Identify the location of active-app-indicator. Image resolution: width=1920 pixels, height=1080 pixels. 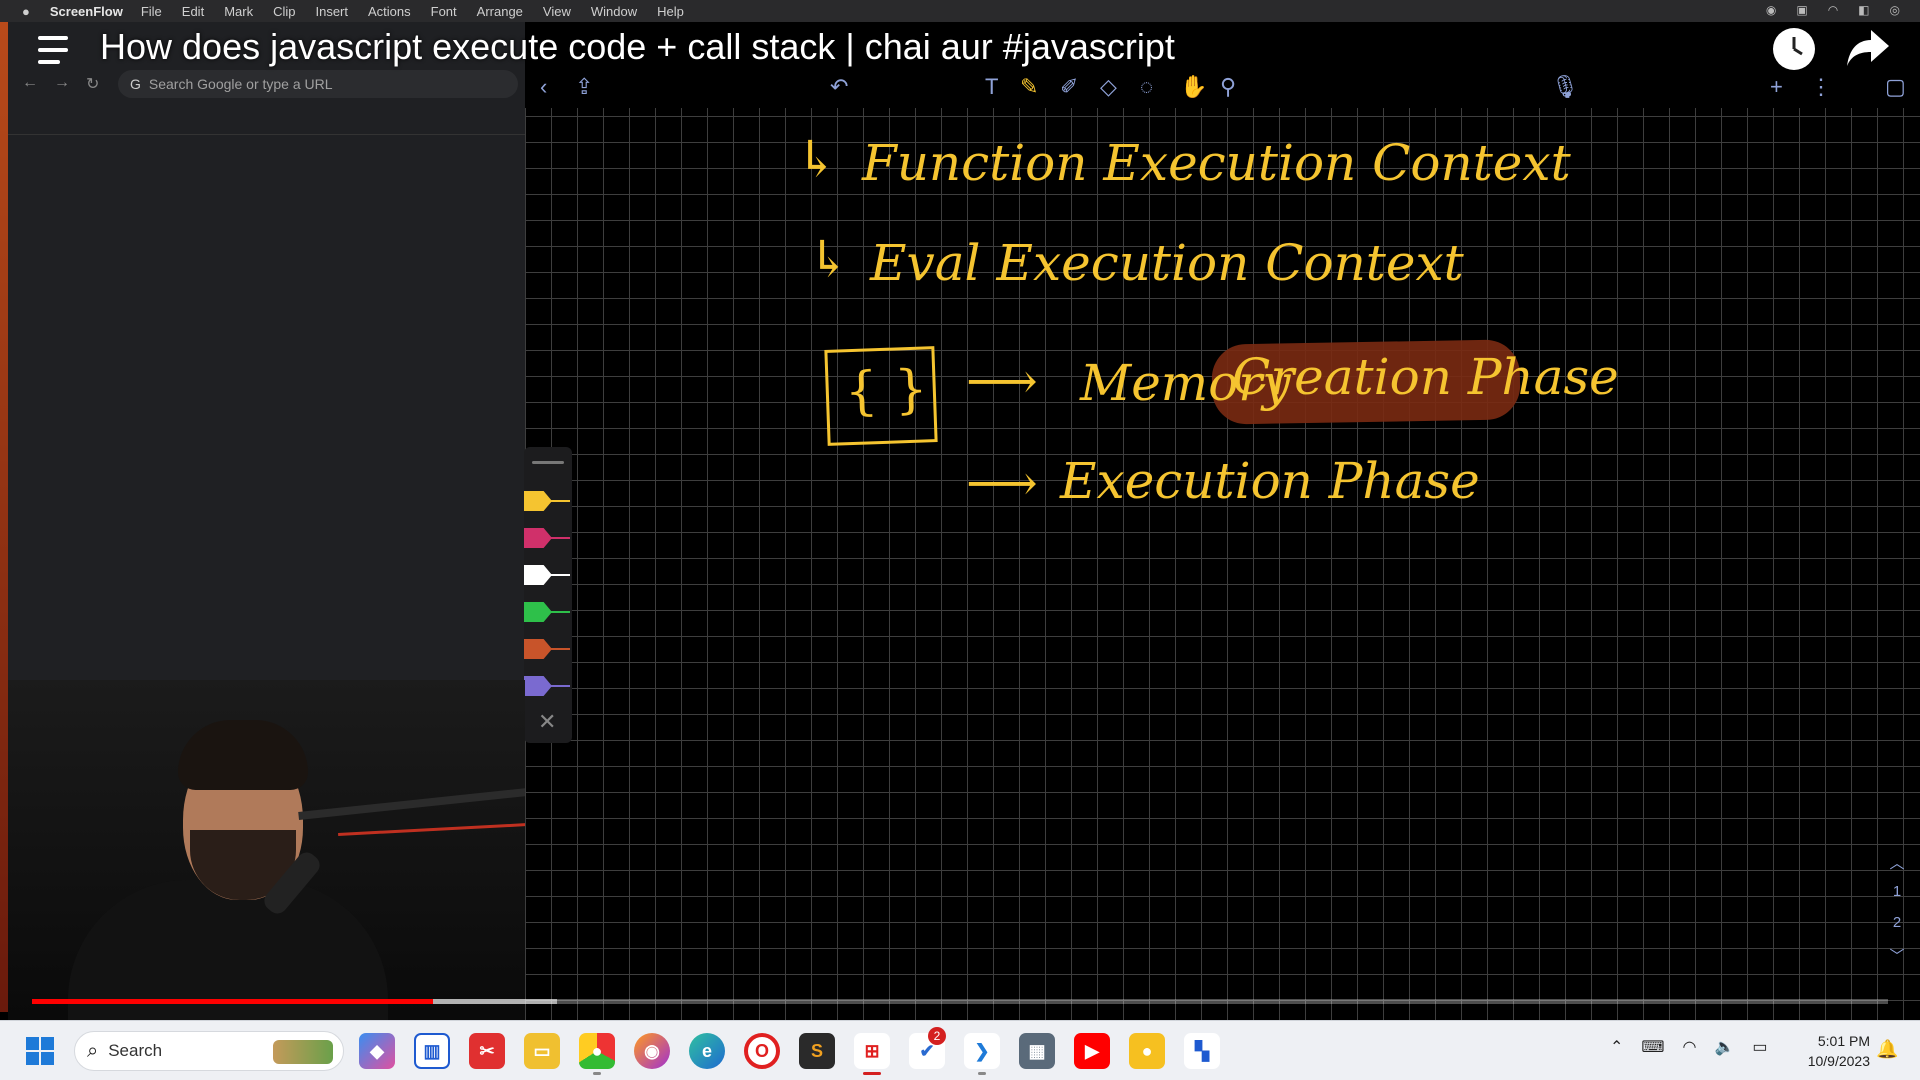
(872, 1073).